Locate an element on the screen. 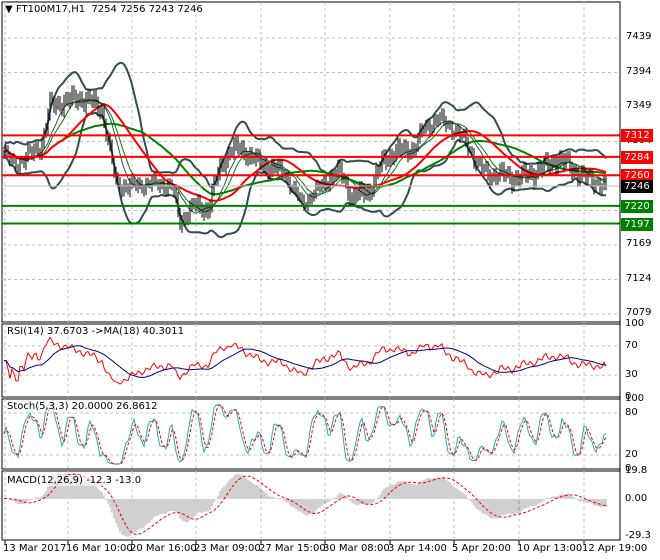  time-axis-label: 5 Apr 20:00 is located at coordinates (481, 548).